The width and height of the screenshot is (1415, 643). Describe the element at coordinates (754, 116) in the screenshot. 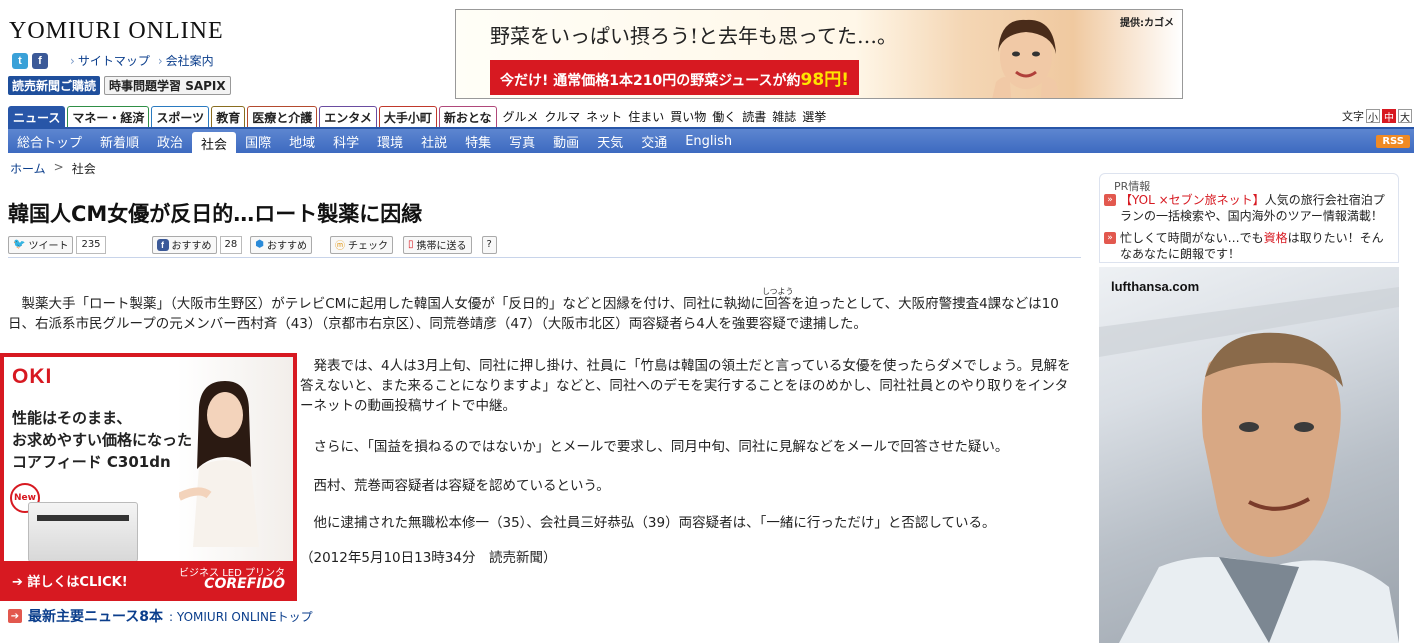

I see `category-link: 読書` at that location.